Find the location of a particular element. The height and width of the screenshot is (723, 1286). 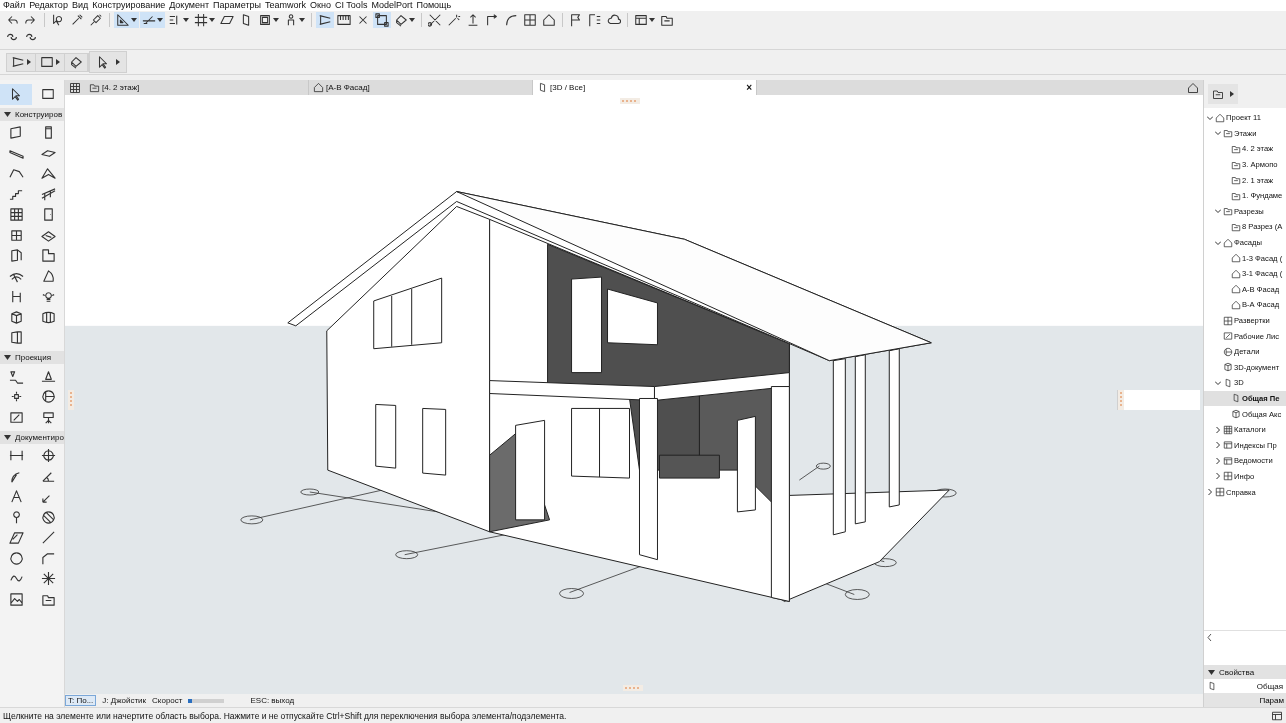

status-message: Щелкните на элементе или начертите область выбора. Нажмите и не отпускайте Ctrl+Shift для переключения выбора элемента/подэлемента. is located at coordinates (285, 715).